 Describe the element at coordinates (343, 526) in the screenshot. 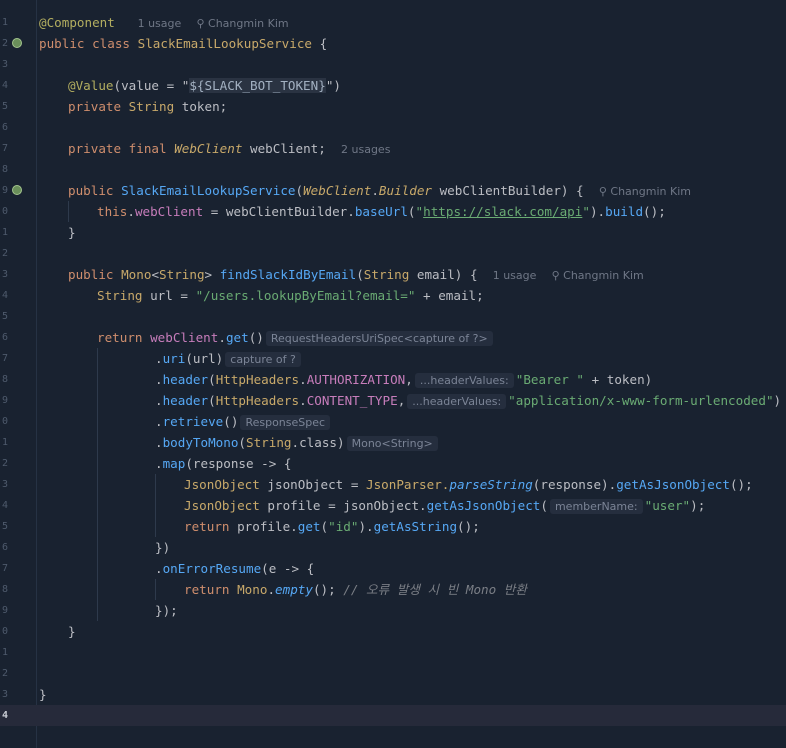

I see `string-literal: "id"` at that location.